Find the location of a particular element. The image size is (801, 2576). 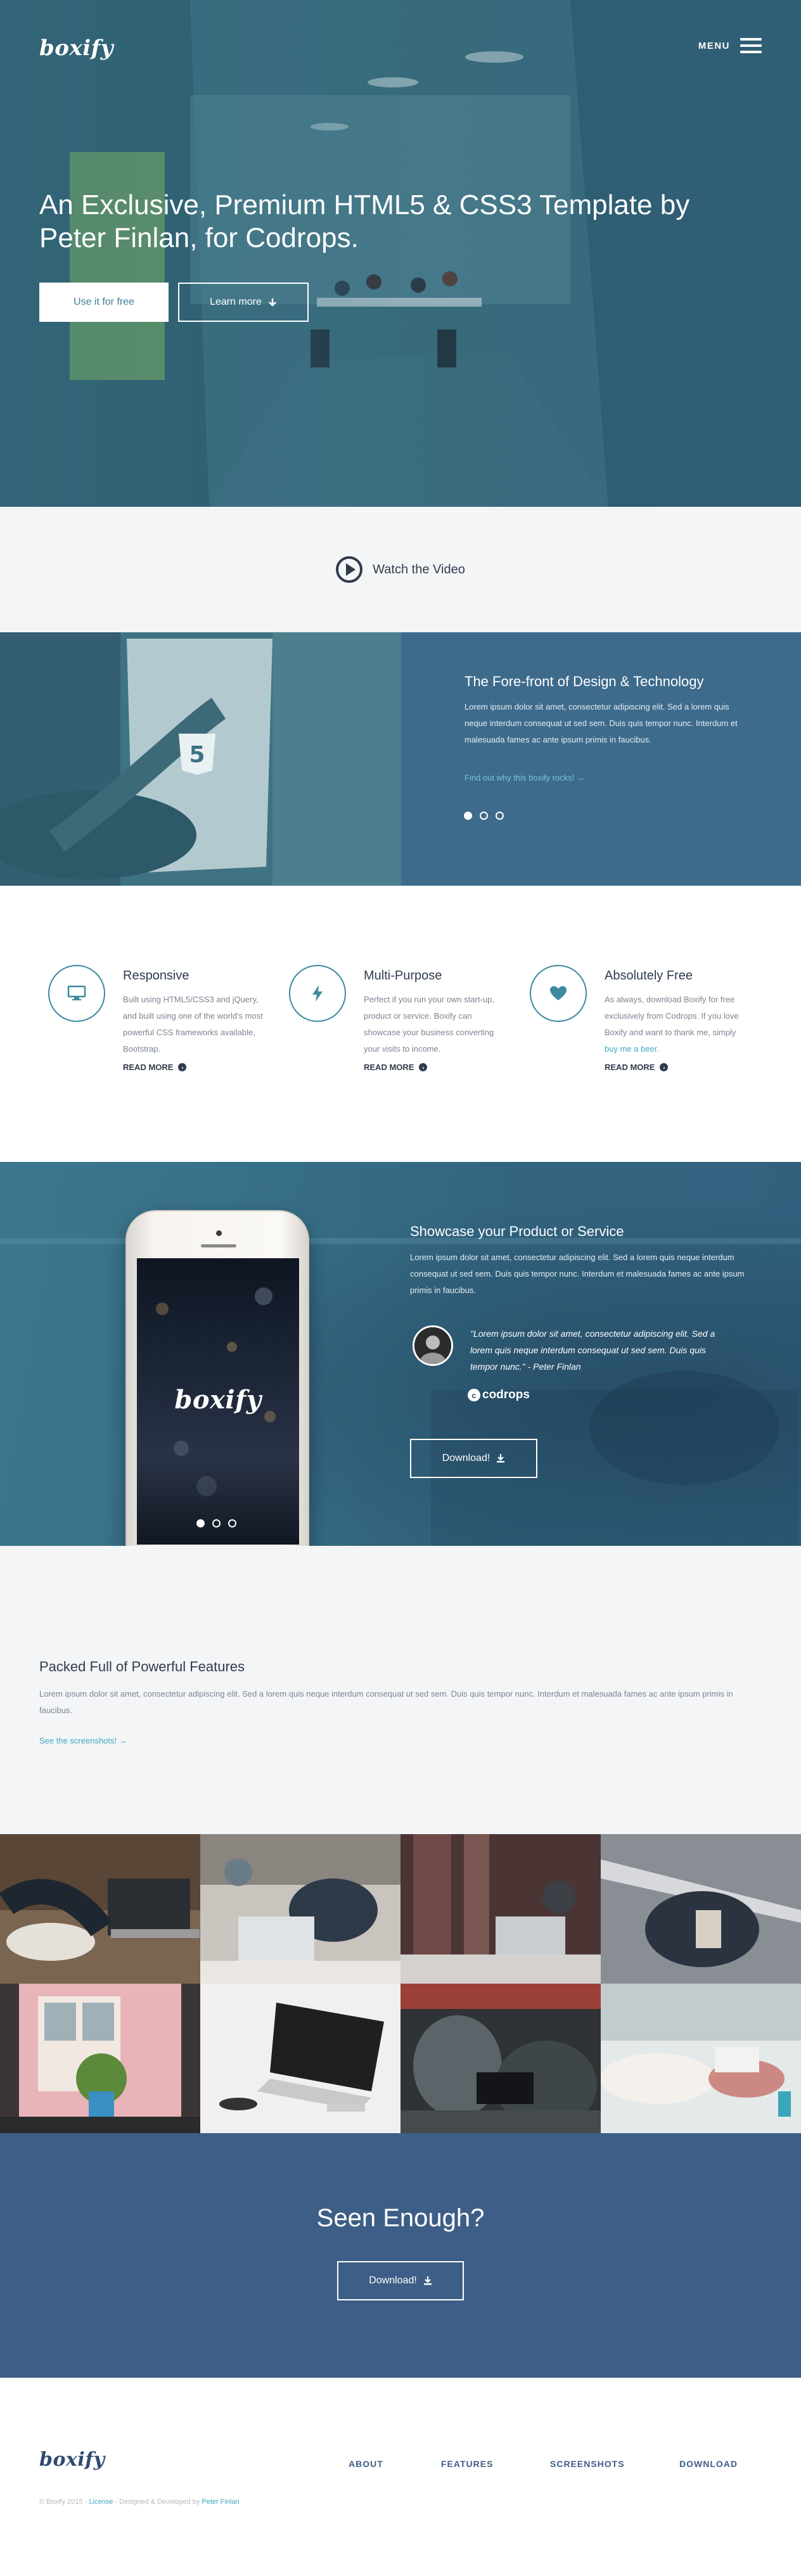

svg-text: 5 is located at coordinates (197, 755).